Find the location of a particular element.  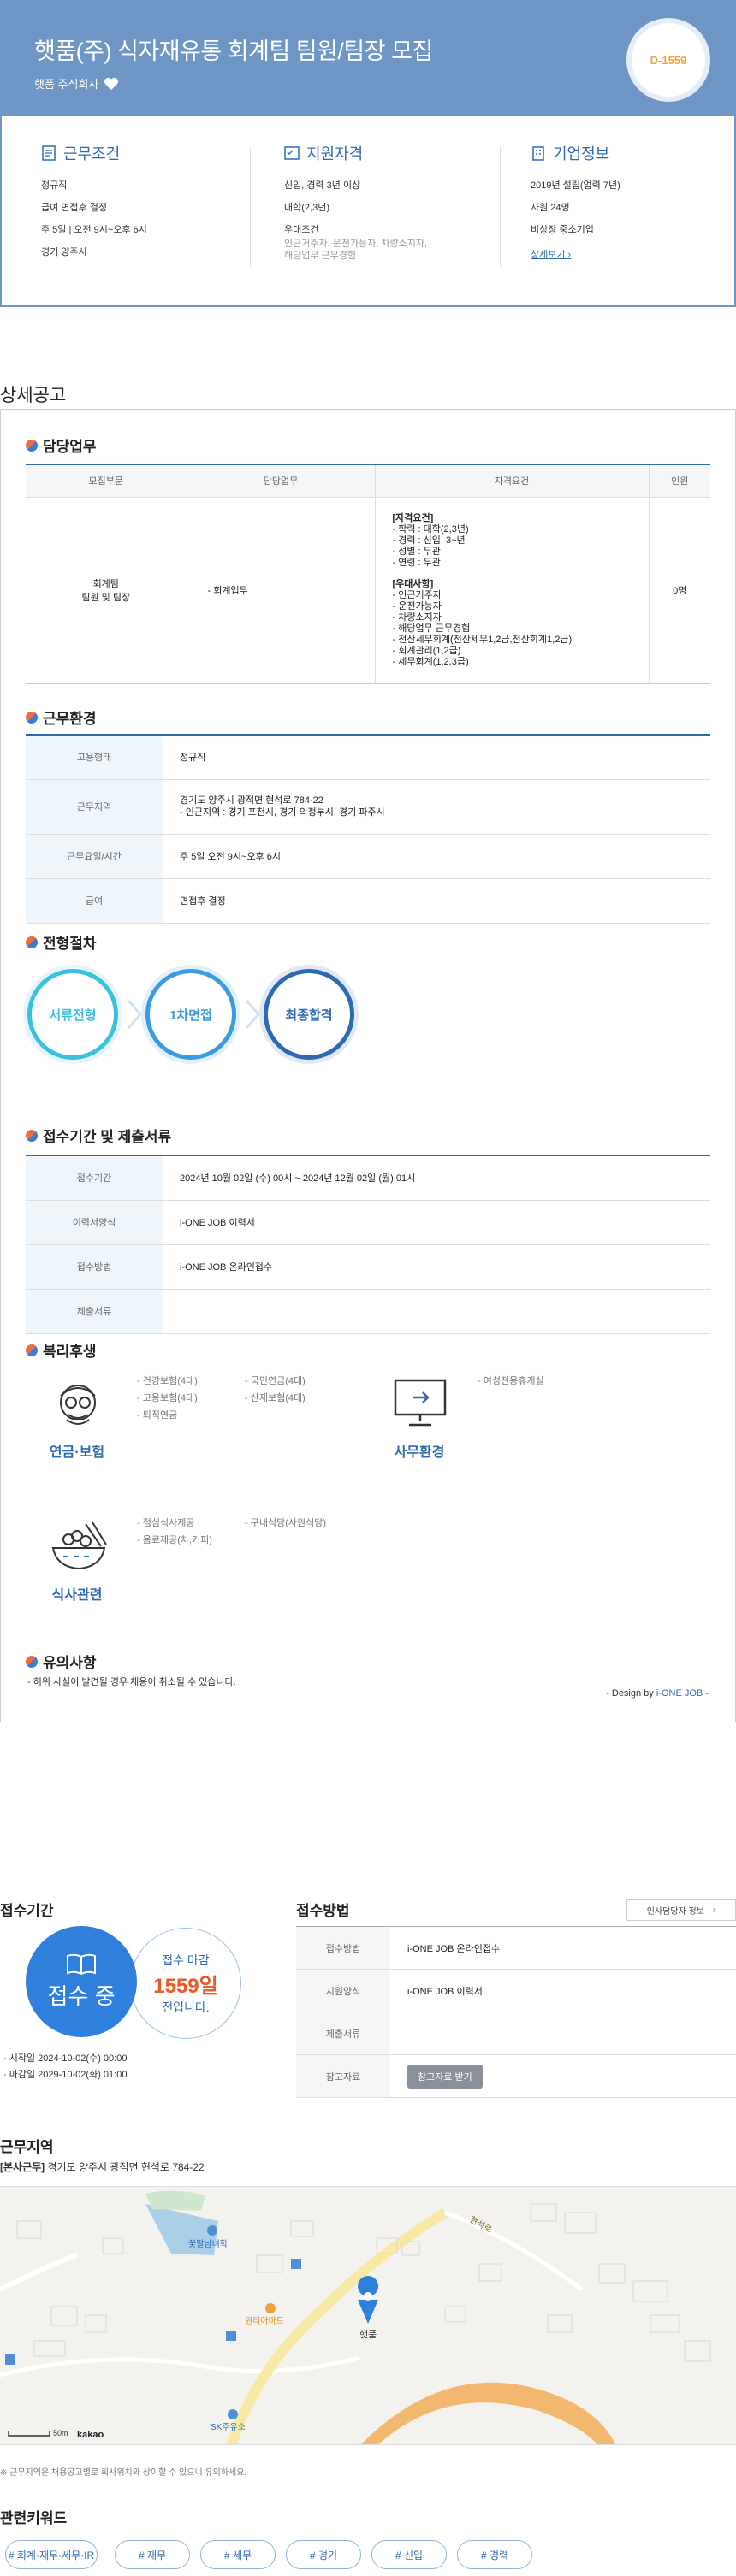

keyword-tag: # 회계·재무·세무·IR is located at coordinates (51, 2554).